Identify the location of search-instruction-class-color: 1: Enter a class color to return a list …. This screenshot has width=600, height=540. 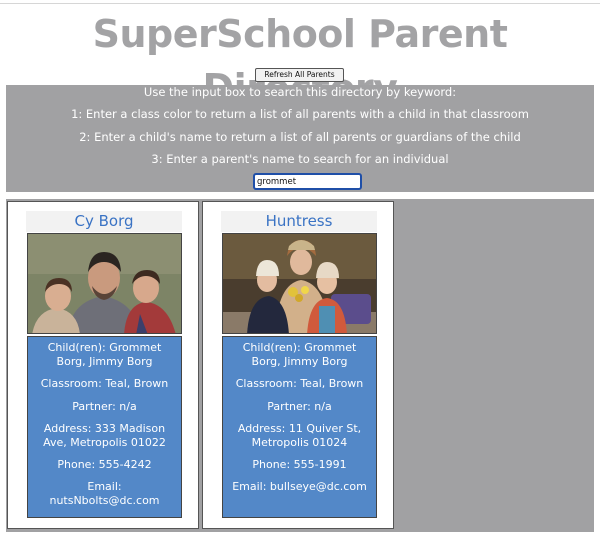
(300, 114).